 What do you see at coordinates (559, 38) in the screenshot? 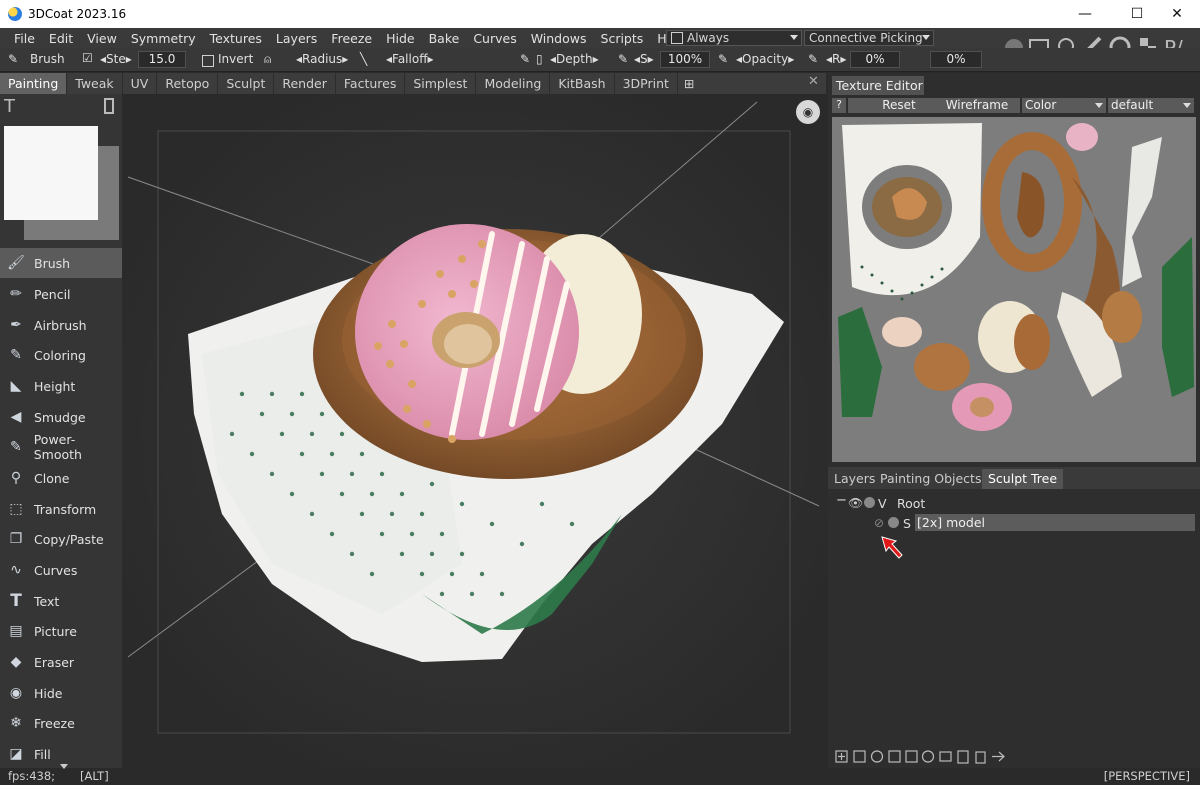
I see `menu-windows: Windows` at bounding box center [559, 38].